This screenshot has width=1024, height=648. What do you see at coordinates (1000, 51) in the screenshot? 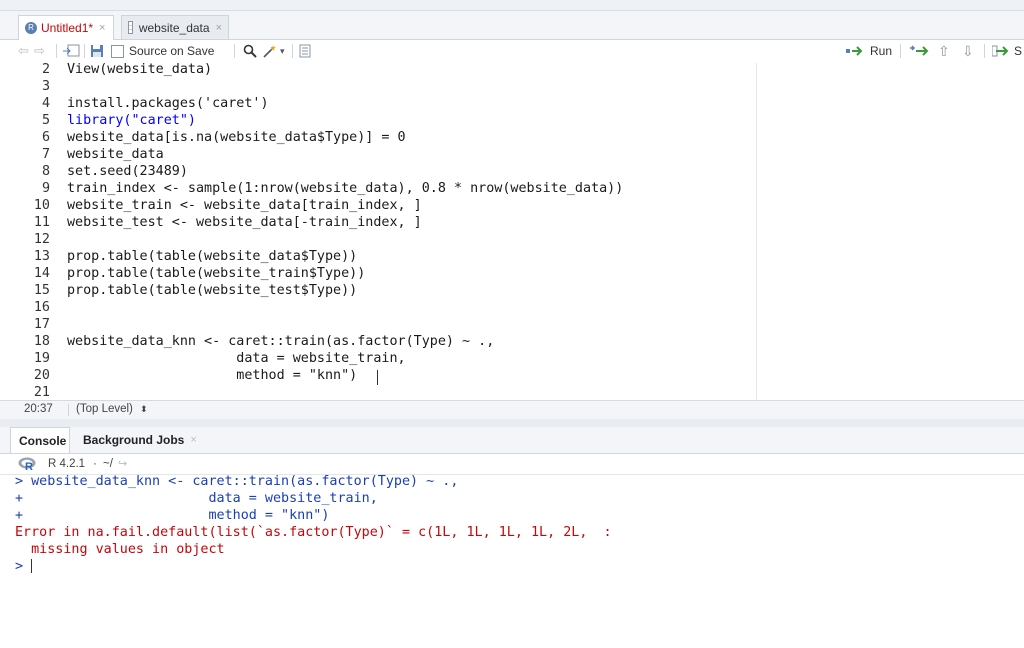
I see `source-arrow-icon` at bounding box center [1000, 51].